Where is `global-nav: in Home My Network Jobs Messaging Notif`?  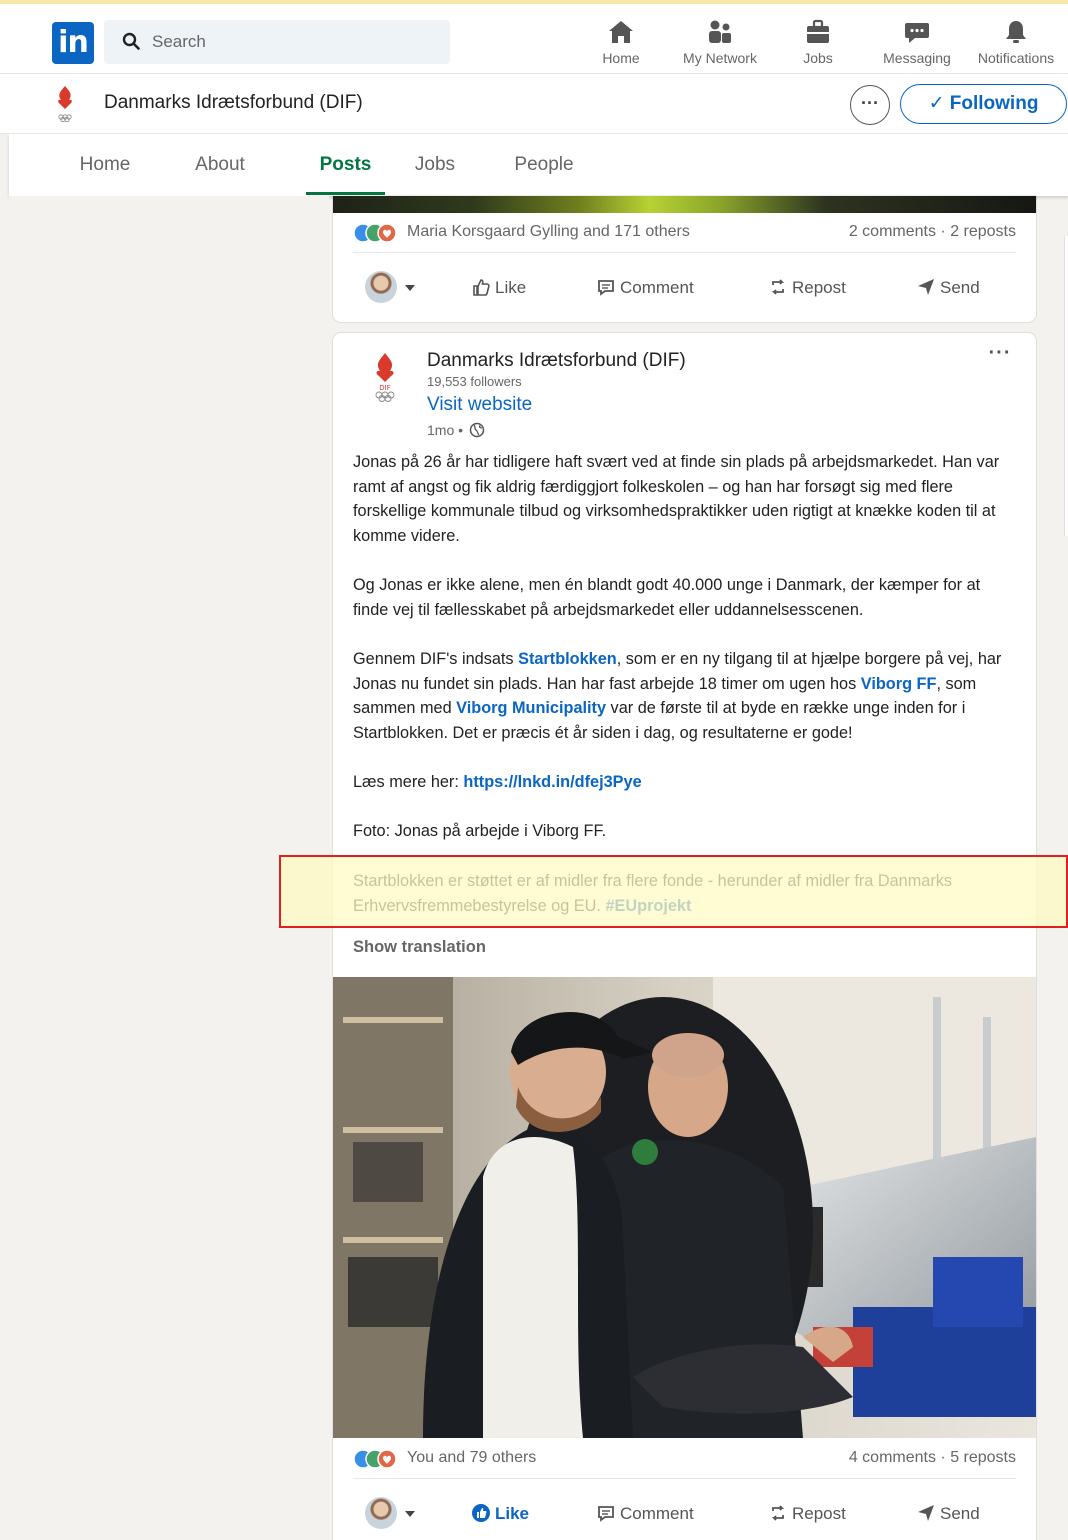
global-nav: in Home My Network Jobs Messaging Notif is located at coordinates (534, 37).